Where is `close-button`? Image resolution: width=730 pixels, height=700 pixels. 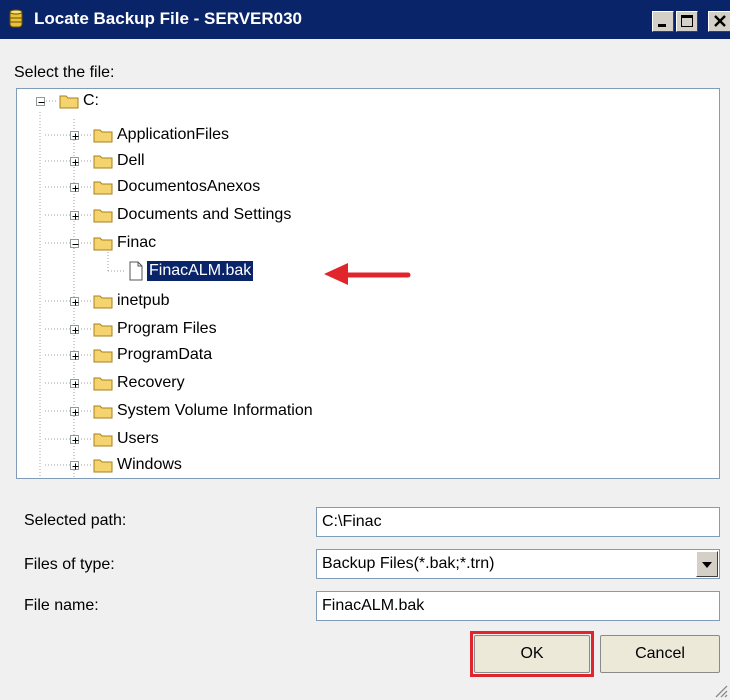
close-button is located at coordinates (719, 21).